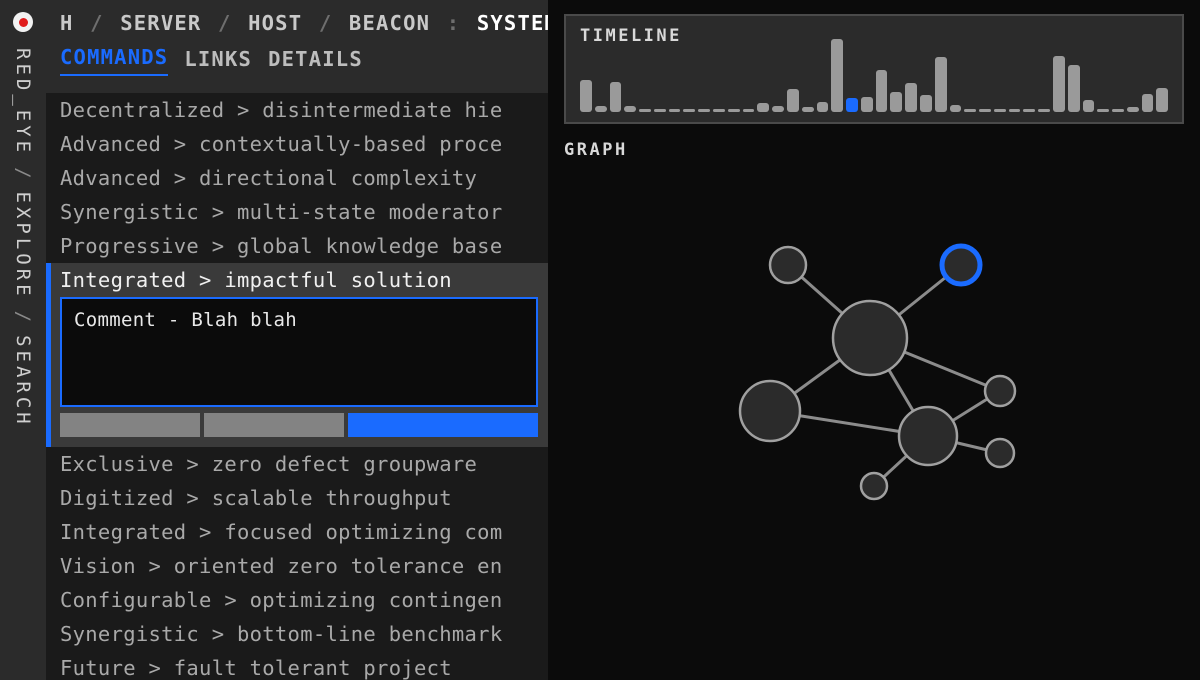  I want to click on list-item: Advanced > directional complexity, so click(297, 178).